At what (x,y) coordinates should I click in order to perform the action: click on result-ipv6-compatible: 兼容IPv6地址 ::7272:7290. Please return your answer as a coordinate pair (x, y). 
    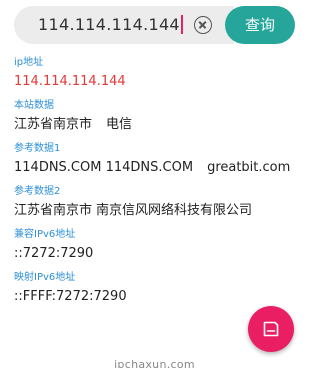
    Looking at the image, I should click on (159, 245).